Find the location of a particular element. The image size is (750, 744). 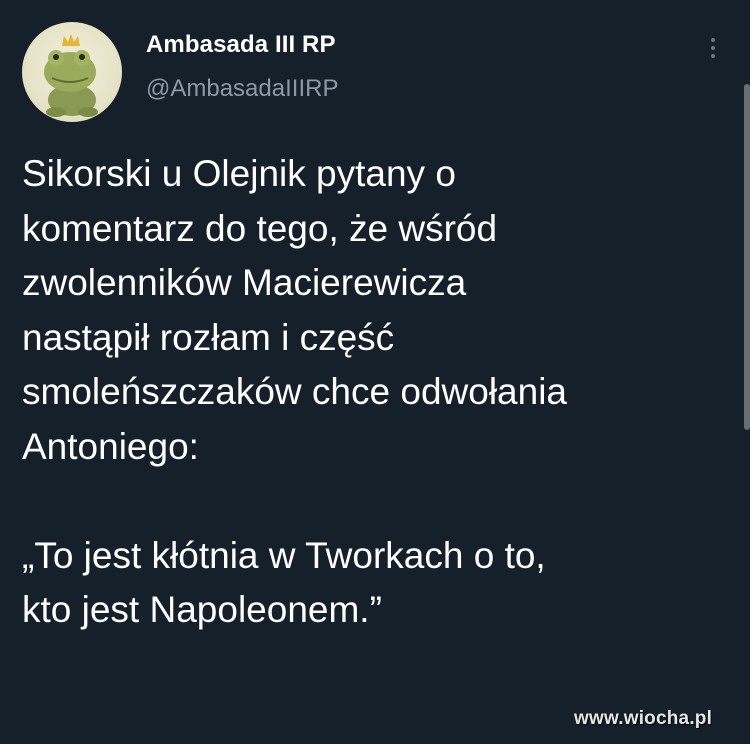

watermark: www.wiocha.pl is located at coordinates (643, 718).